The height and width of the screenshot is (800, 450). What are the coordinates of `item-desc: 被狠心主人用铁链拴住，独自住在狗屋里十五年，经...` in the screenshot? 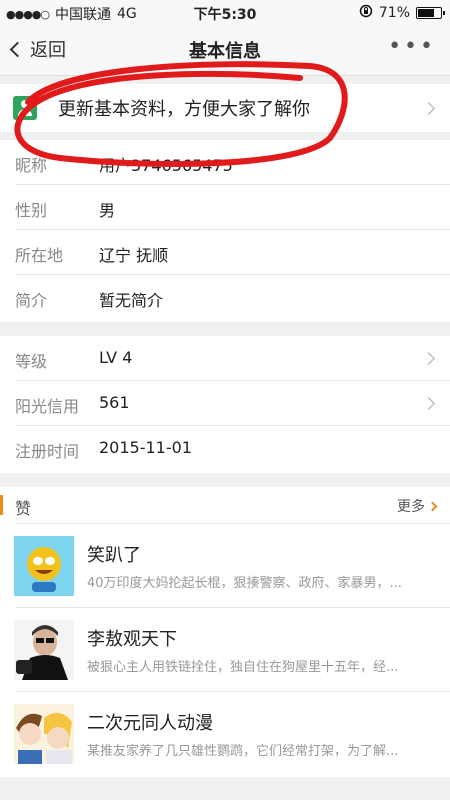 It's located at (243, 667).